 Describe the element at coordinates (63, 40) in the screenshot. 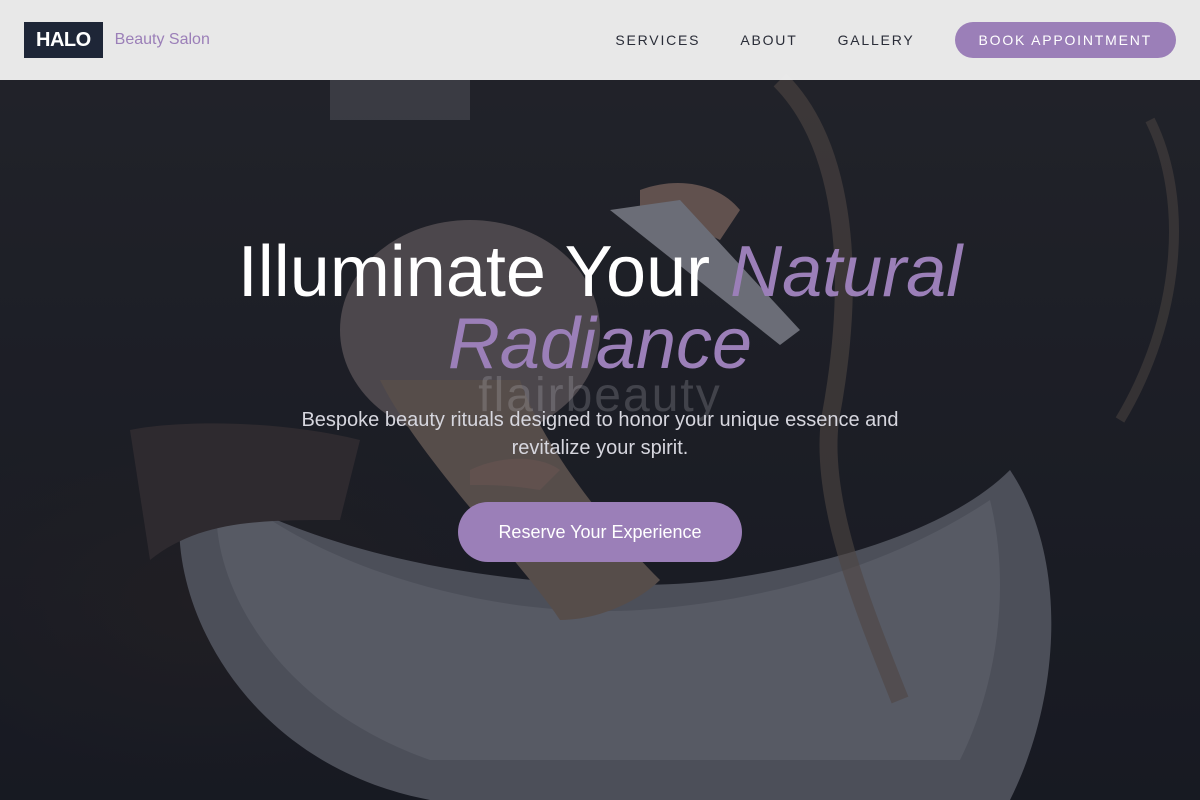

I see `logo: HALO` at that location.